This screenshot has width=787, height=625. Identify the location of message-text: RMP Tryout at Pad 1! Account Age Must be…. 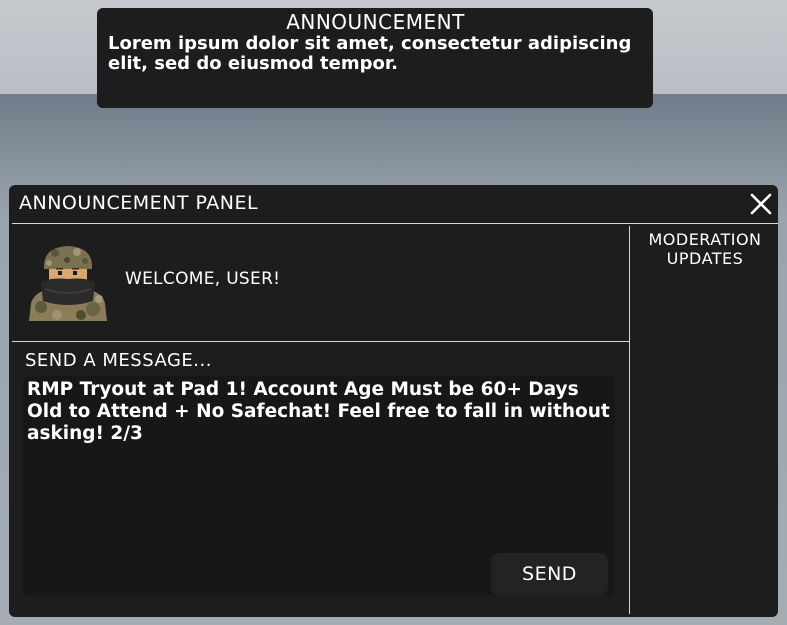
(319, 412).